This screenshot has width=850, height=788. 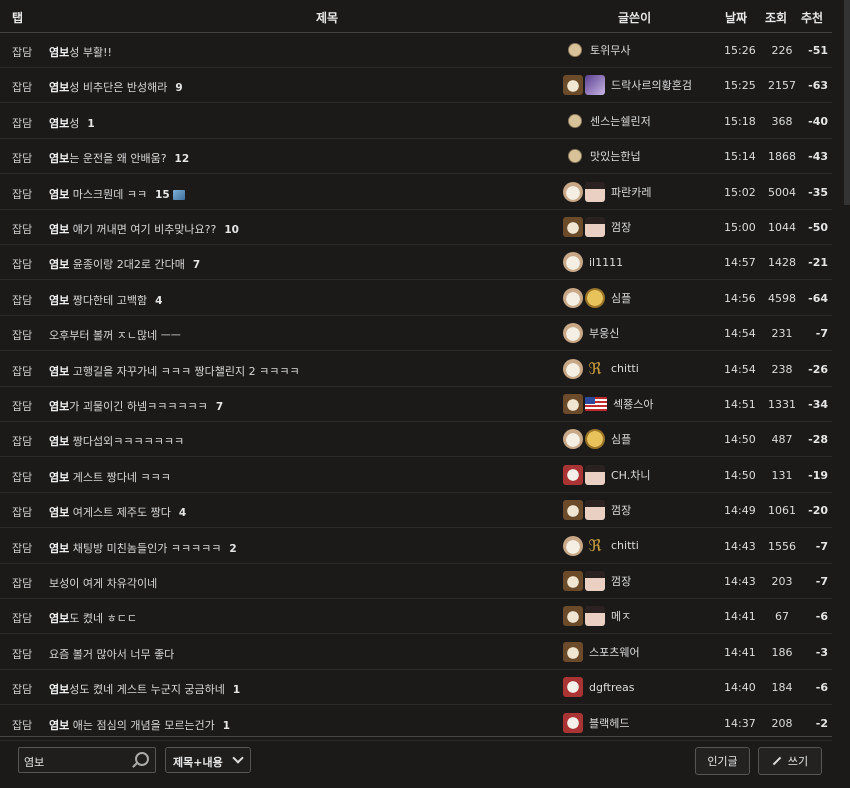 What do you see at coordinates (416, 652) in the screenshot?
I see `table-row: 잡담 요즘 볼거 많아서 너무 좋다 스포츠웨어 14:41 186 -3` at bounding box center [416, 652].